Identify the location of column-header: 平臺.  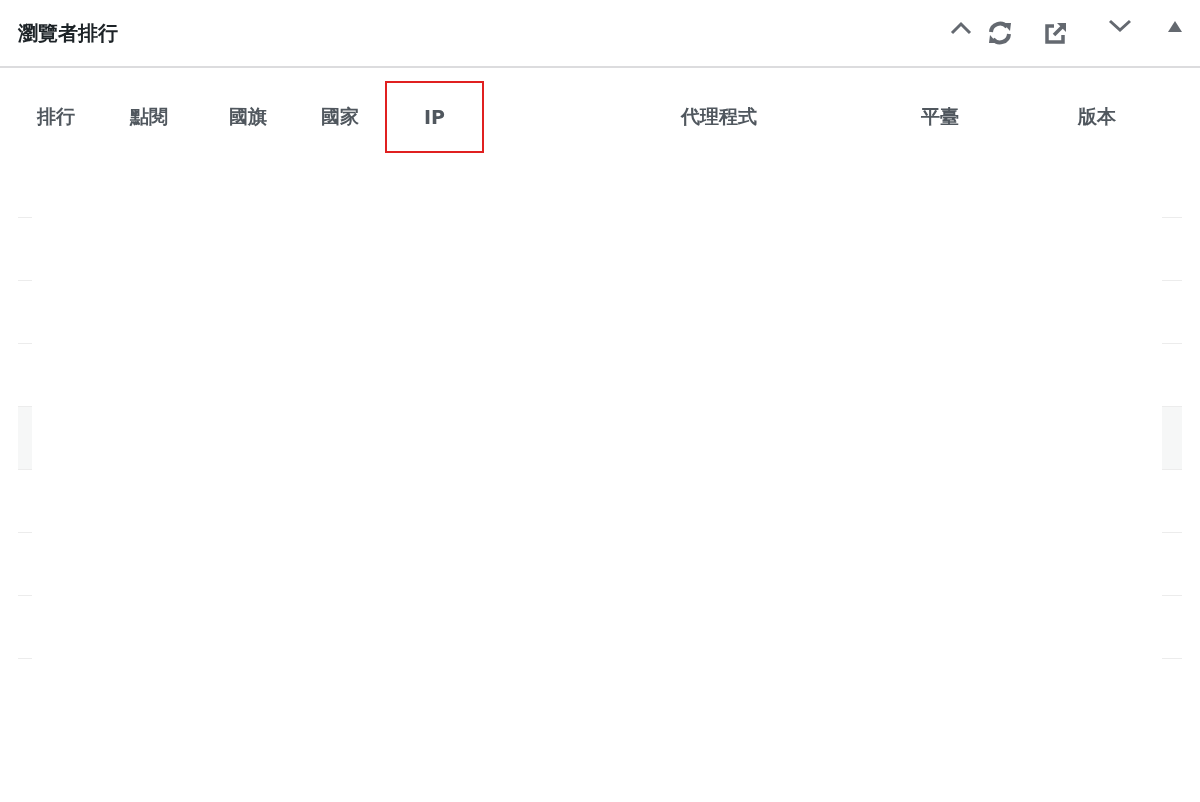
(939, 117).